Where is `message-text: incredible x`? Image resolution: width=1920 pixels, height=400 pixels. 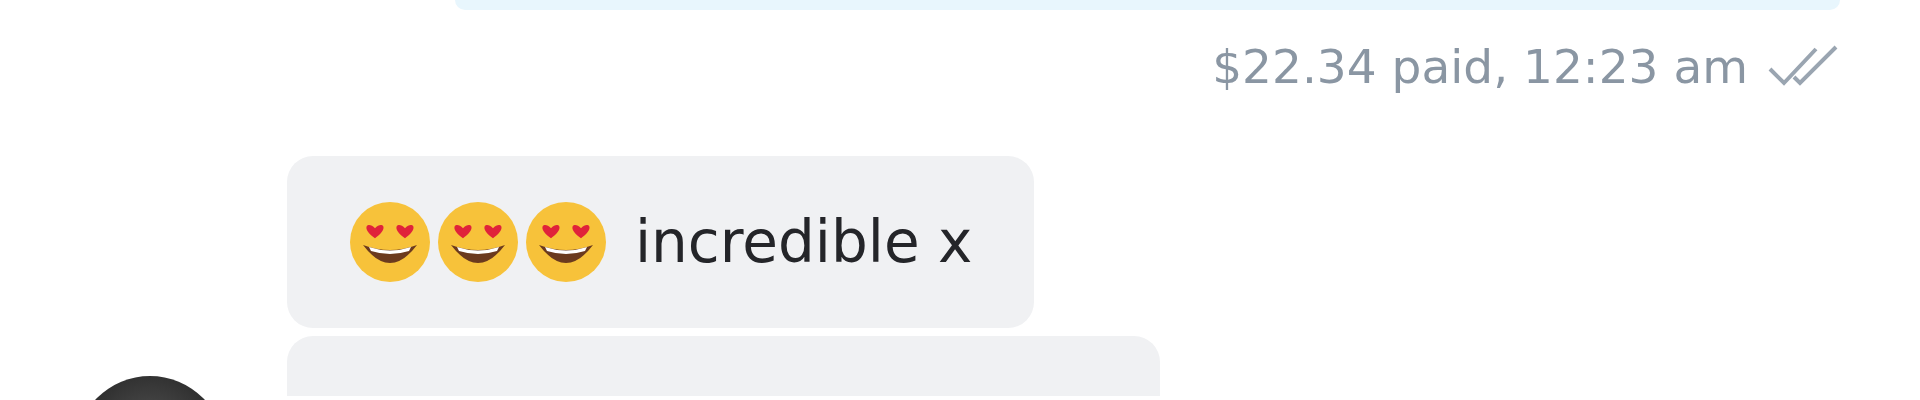 message-text: incredible x is located at coordinates (804, 242).